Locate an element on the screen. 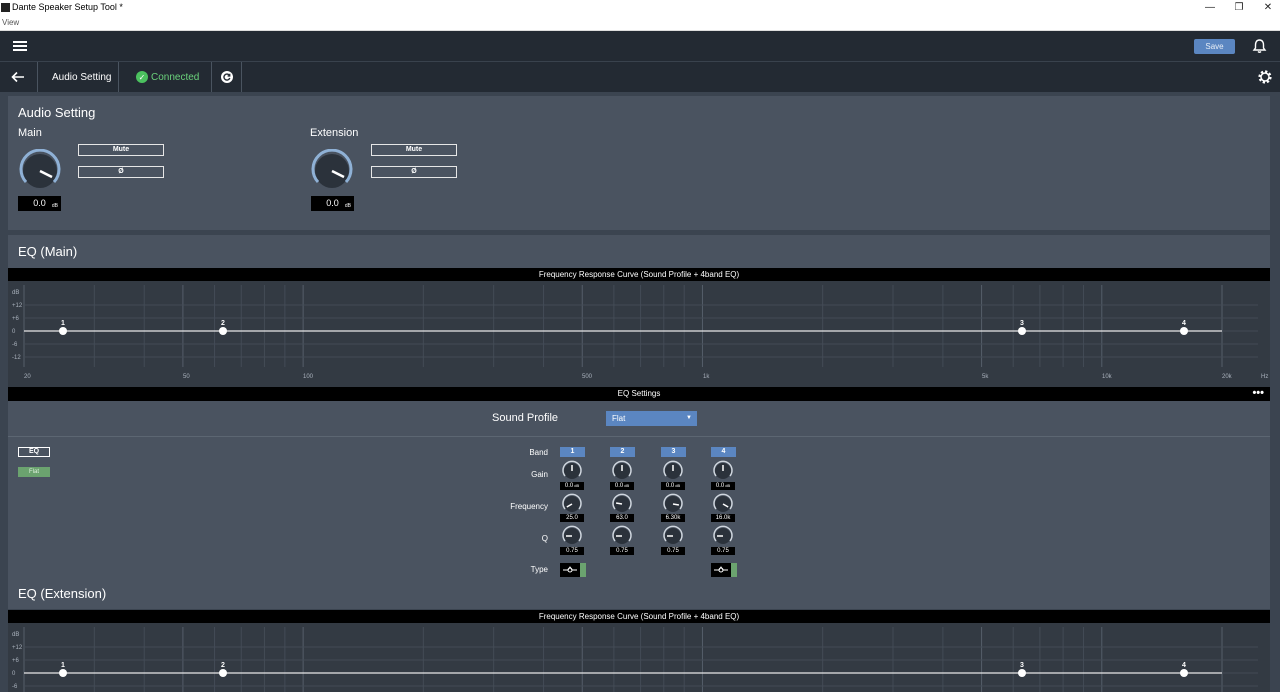 The width and height of the screenshot is (1280, 692). eq-settings-title: EQ Settings is located at coordinates (639, 393).